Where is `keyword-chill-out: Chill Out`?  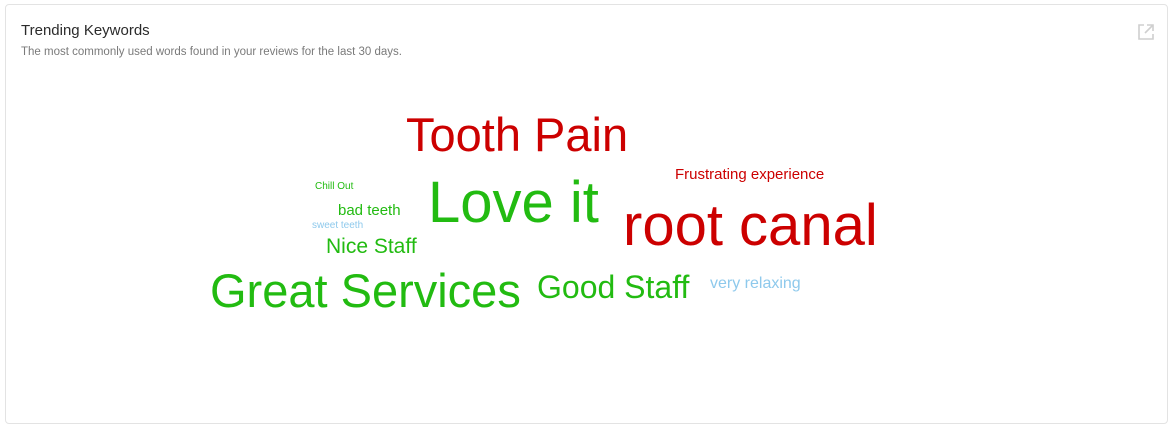
keyword-chill-out: Chill Out is located at coordinates (334, 187).